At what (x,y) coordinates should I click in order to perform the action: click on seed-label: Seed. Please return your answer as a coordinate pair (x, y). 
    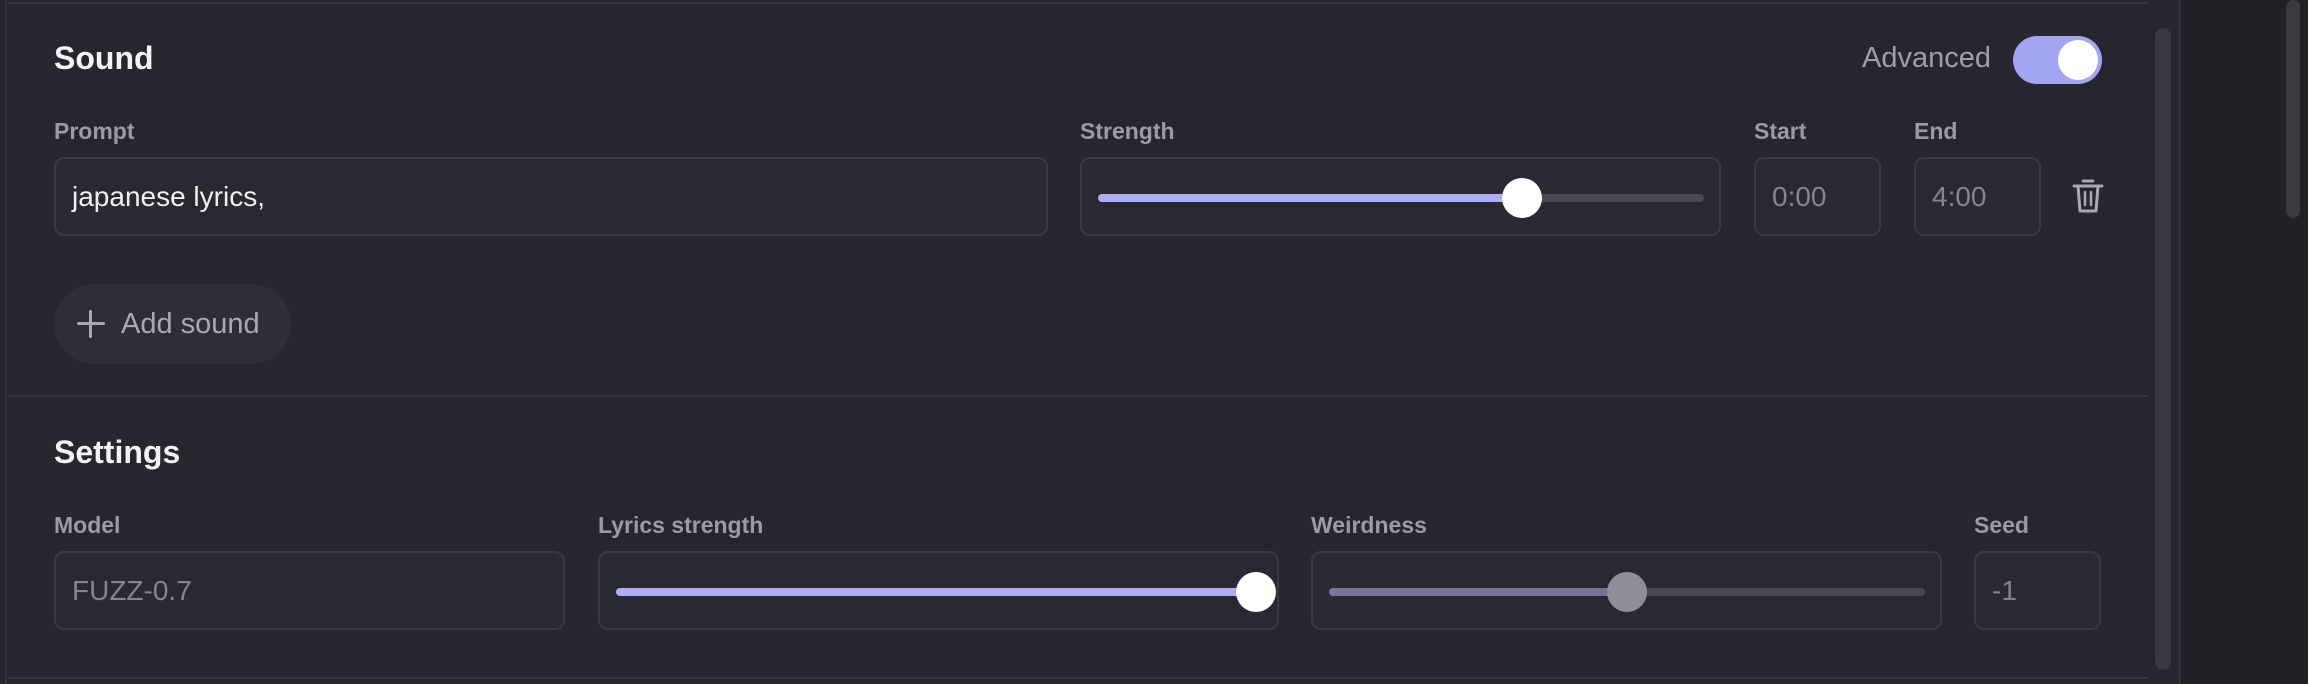
    Looking at the image, I should click on (2001, 525).